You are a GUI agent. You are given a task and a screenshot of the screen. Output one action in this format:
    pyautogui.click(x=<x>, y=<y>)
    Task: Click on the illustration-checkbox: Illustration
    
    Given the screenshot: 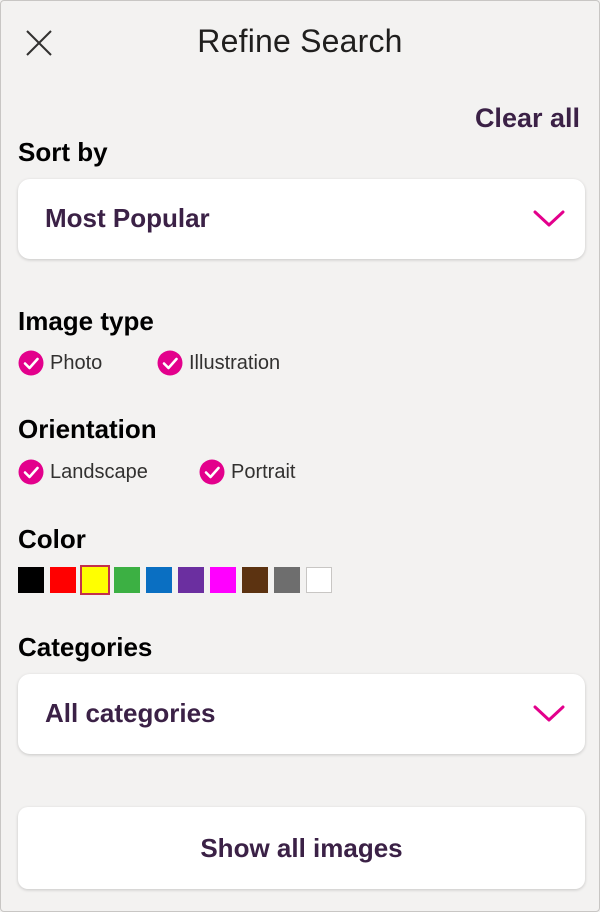 What is the action you would take?
    pyautogui.click(x=218, y=363)
    